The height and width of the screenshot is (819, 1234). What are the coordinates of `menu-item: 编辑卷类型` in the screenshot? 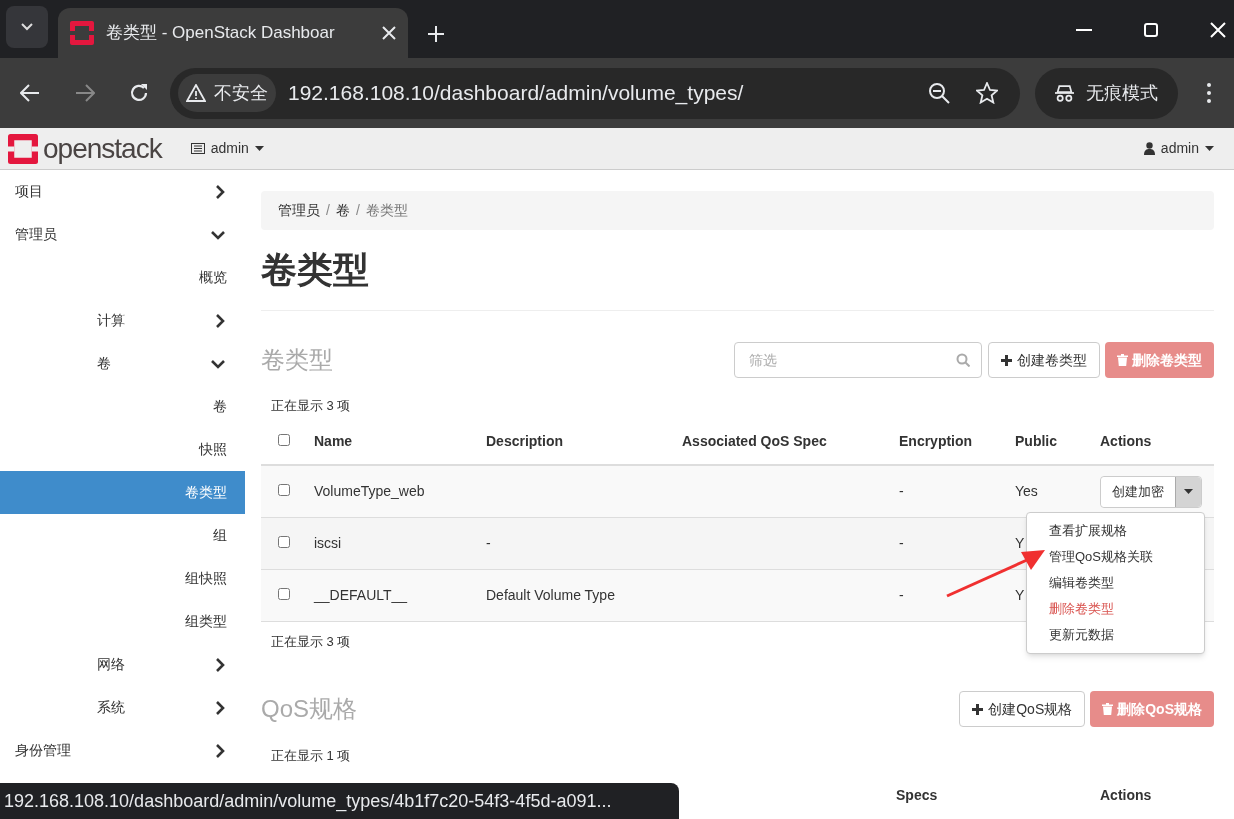 It's located at (1081, 583).